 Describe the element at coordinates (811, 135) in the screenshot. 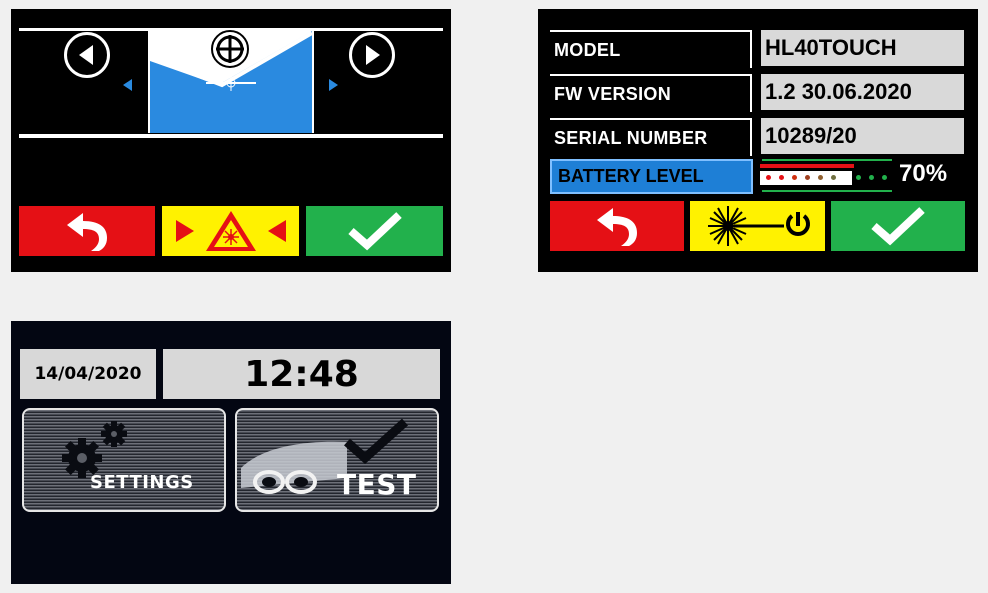

I see `serial-number-value-text: 10289/20` at that location.